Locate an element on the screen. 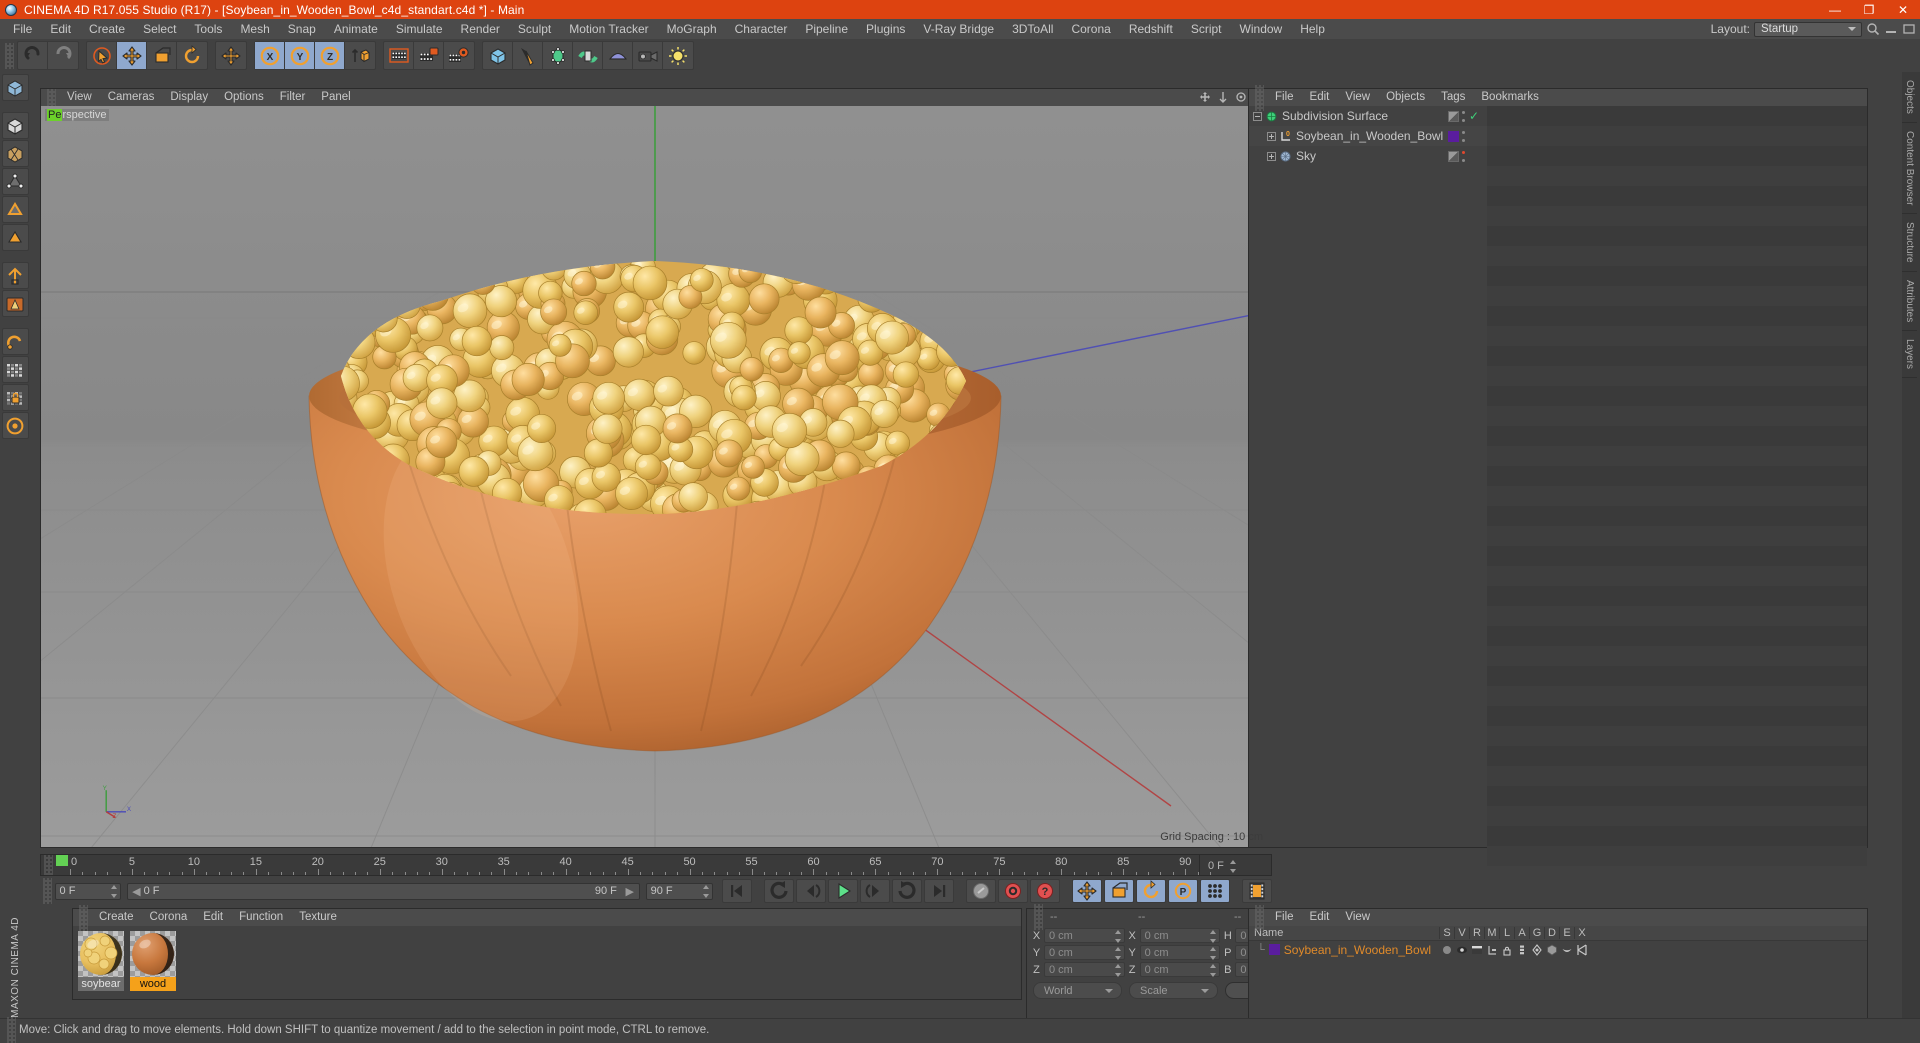 The height and width of the screenshot is (1043, 1920). spline-pen-button is located at coordinates (528, 55).